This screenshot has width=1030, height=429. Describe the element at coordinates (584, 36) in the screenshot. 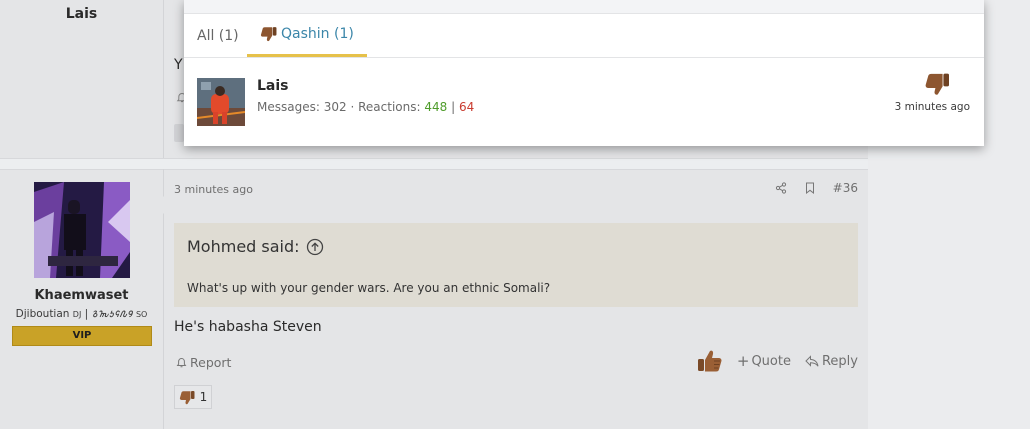

I see `reaction-tabs: All (1) Qashin (1)` at that location.